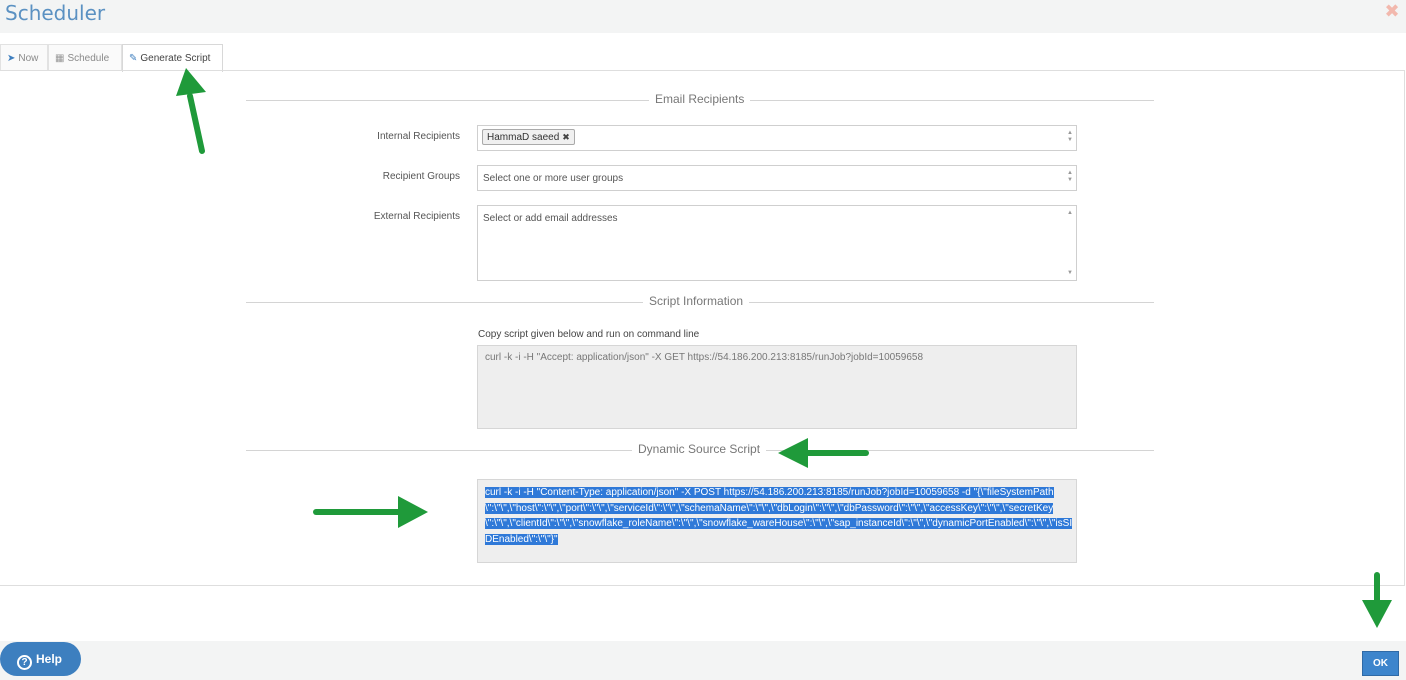 The image size is (1406, 680). I want to click on email-section-title: Email Recipients, so click(700, 99).